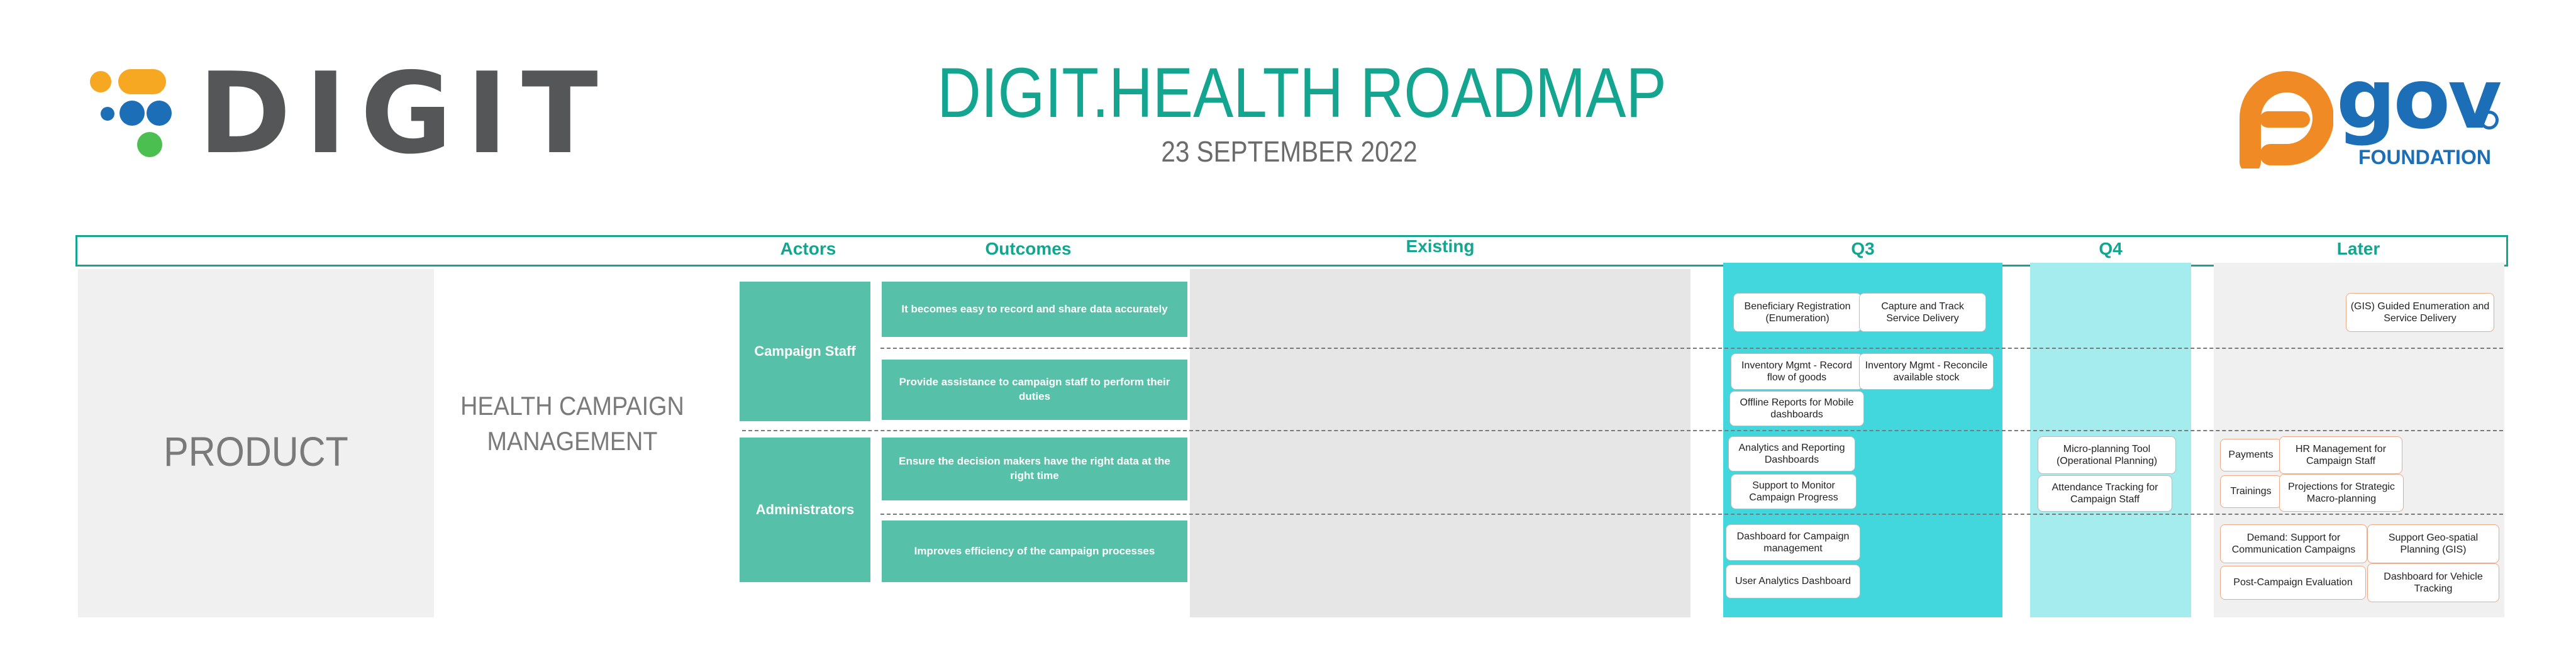 The height and width of the screenshot is (650, 2576). What do you see at coordinates (1797, 312) in the screenshot?
I see `roadmap-item-q3: Beneficiary Registration (Enumeration)` at bounding box center [1797, 312].